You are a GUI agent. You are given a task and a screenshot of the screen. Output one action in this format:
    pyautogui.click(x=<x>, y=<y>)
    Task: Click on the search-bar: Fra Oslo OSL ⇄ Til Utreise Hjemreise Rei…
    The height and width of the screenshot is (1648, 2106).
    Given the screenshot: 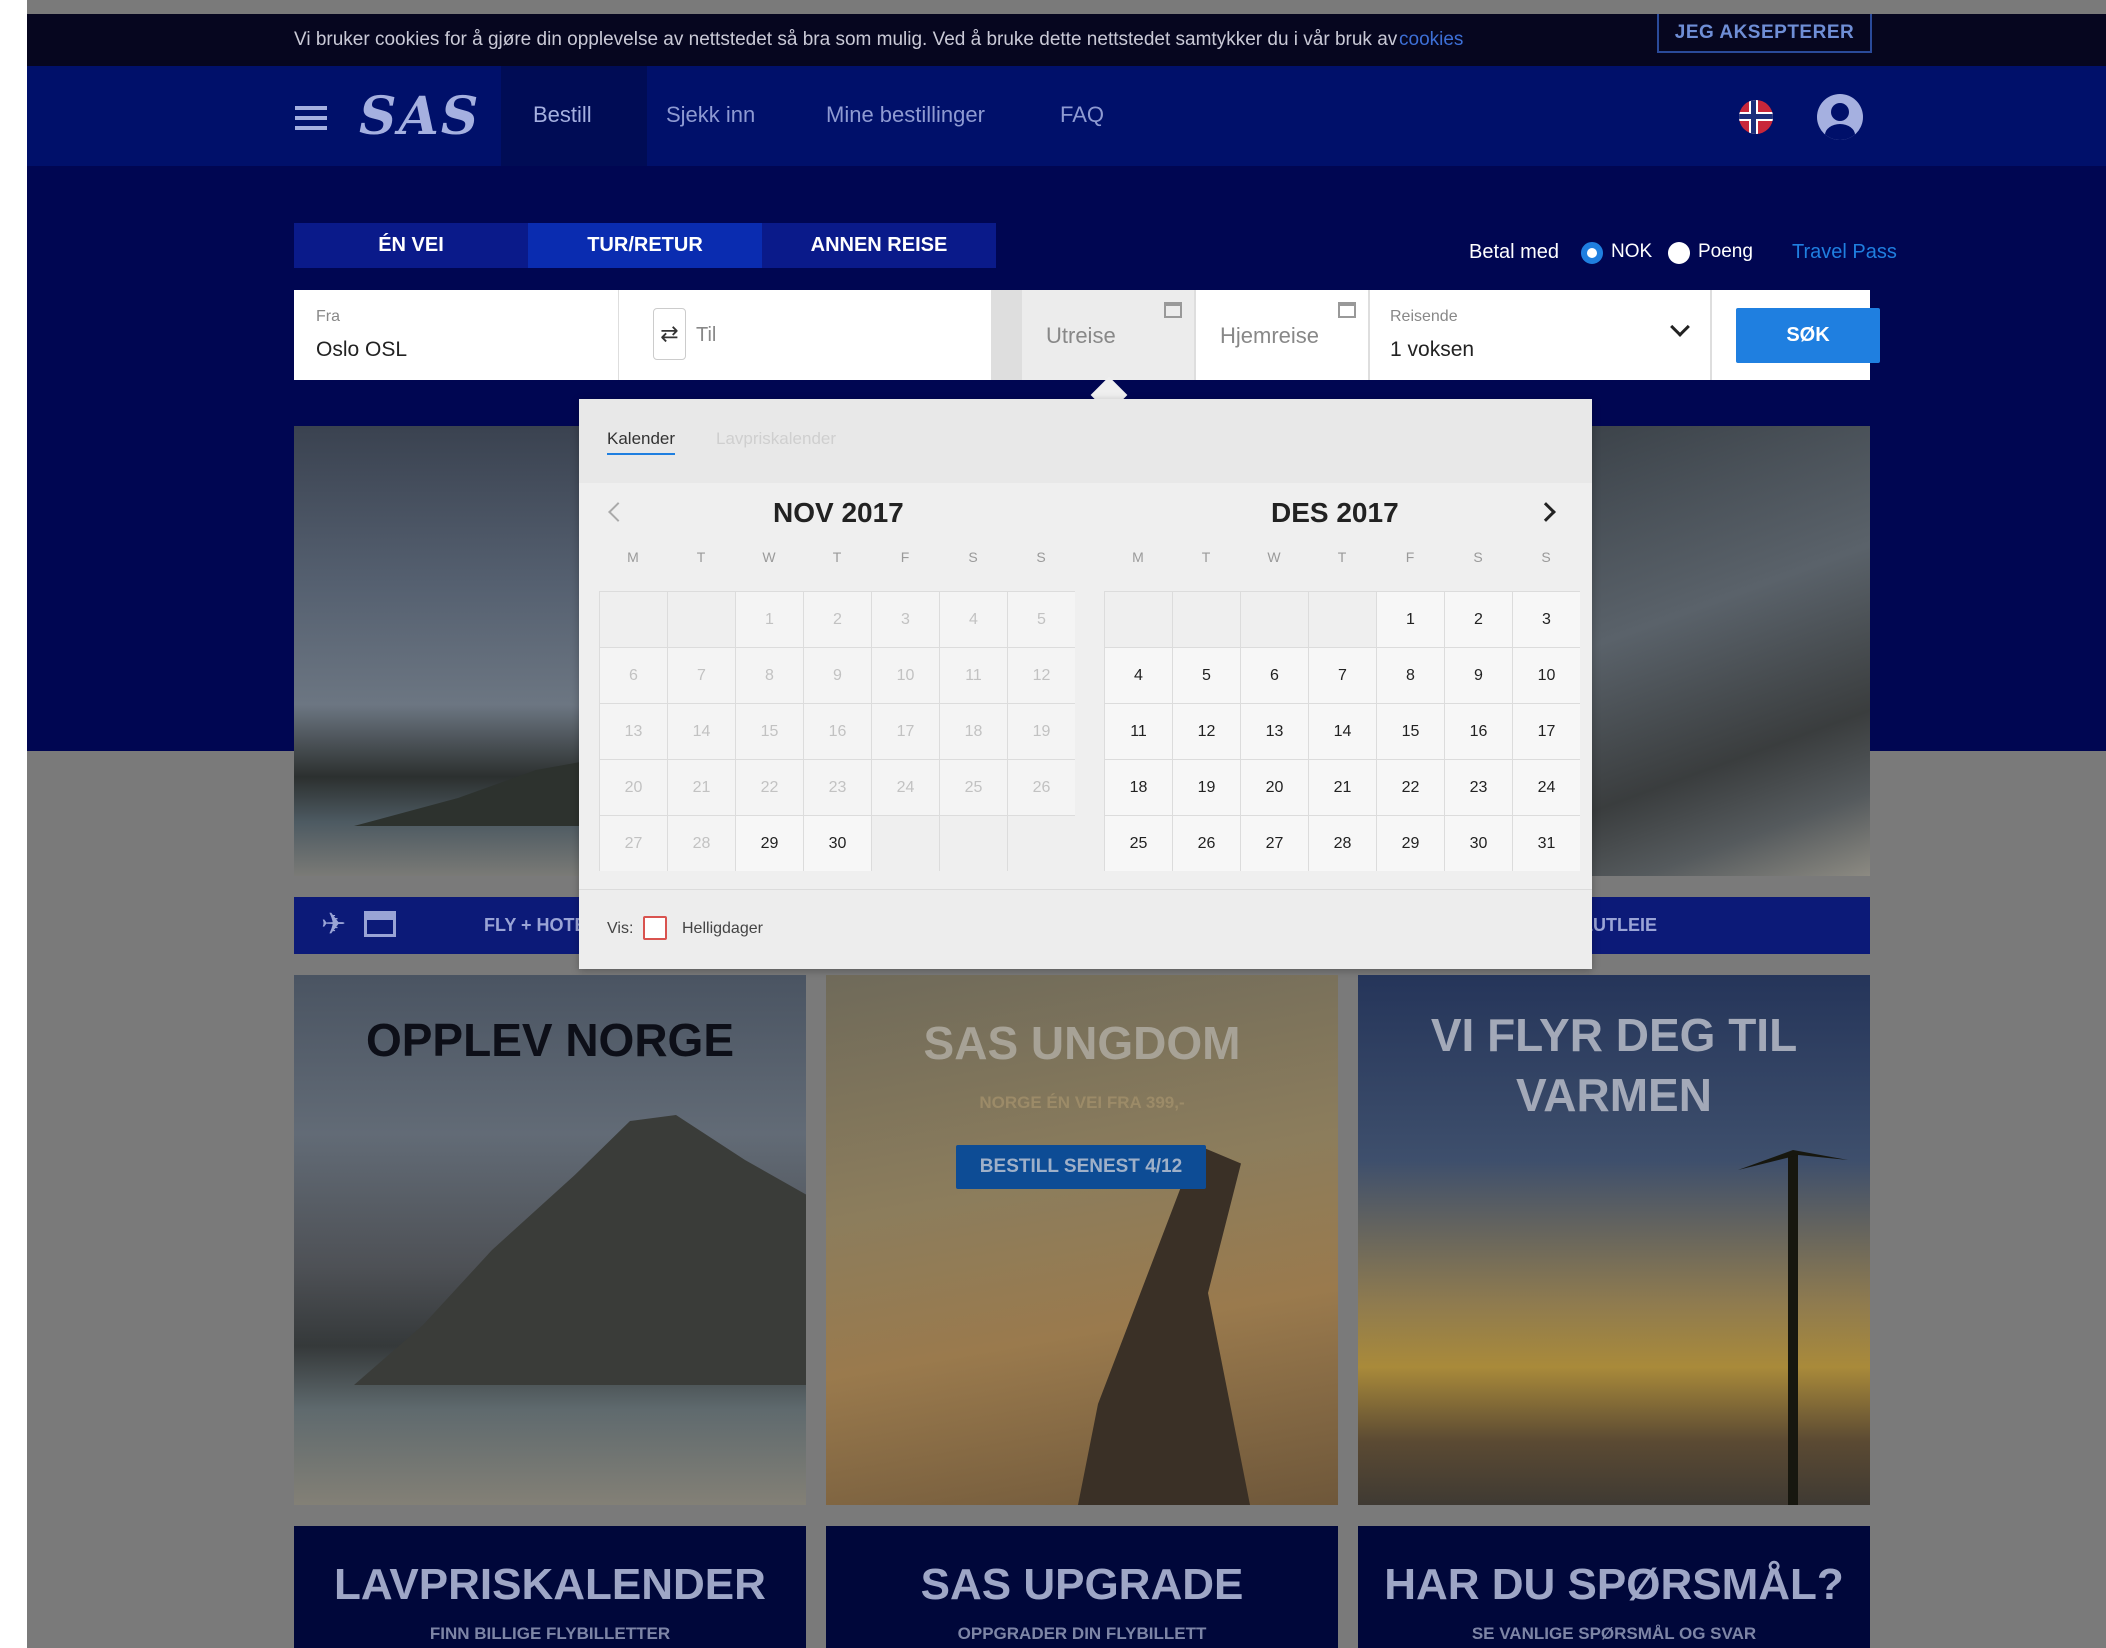 What is the action you would take?
    pyautogui.click(x=1087, y=335)
    